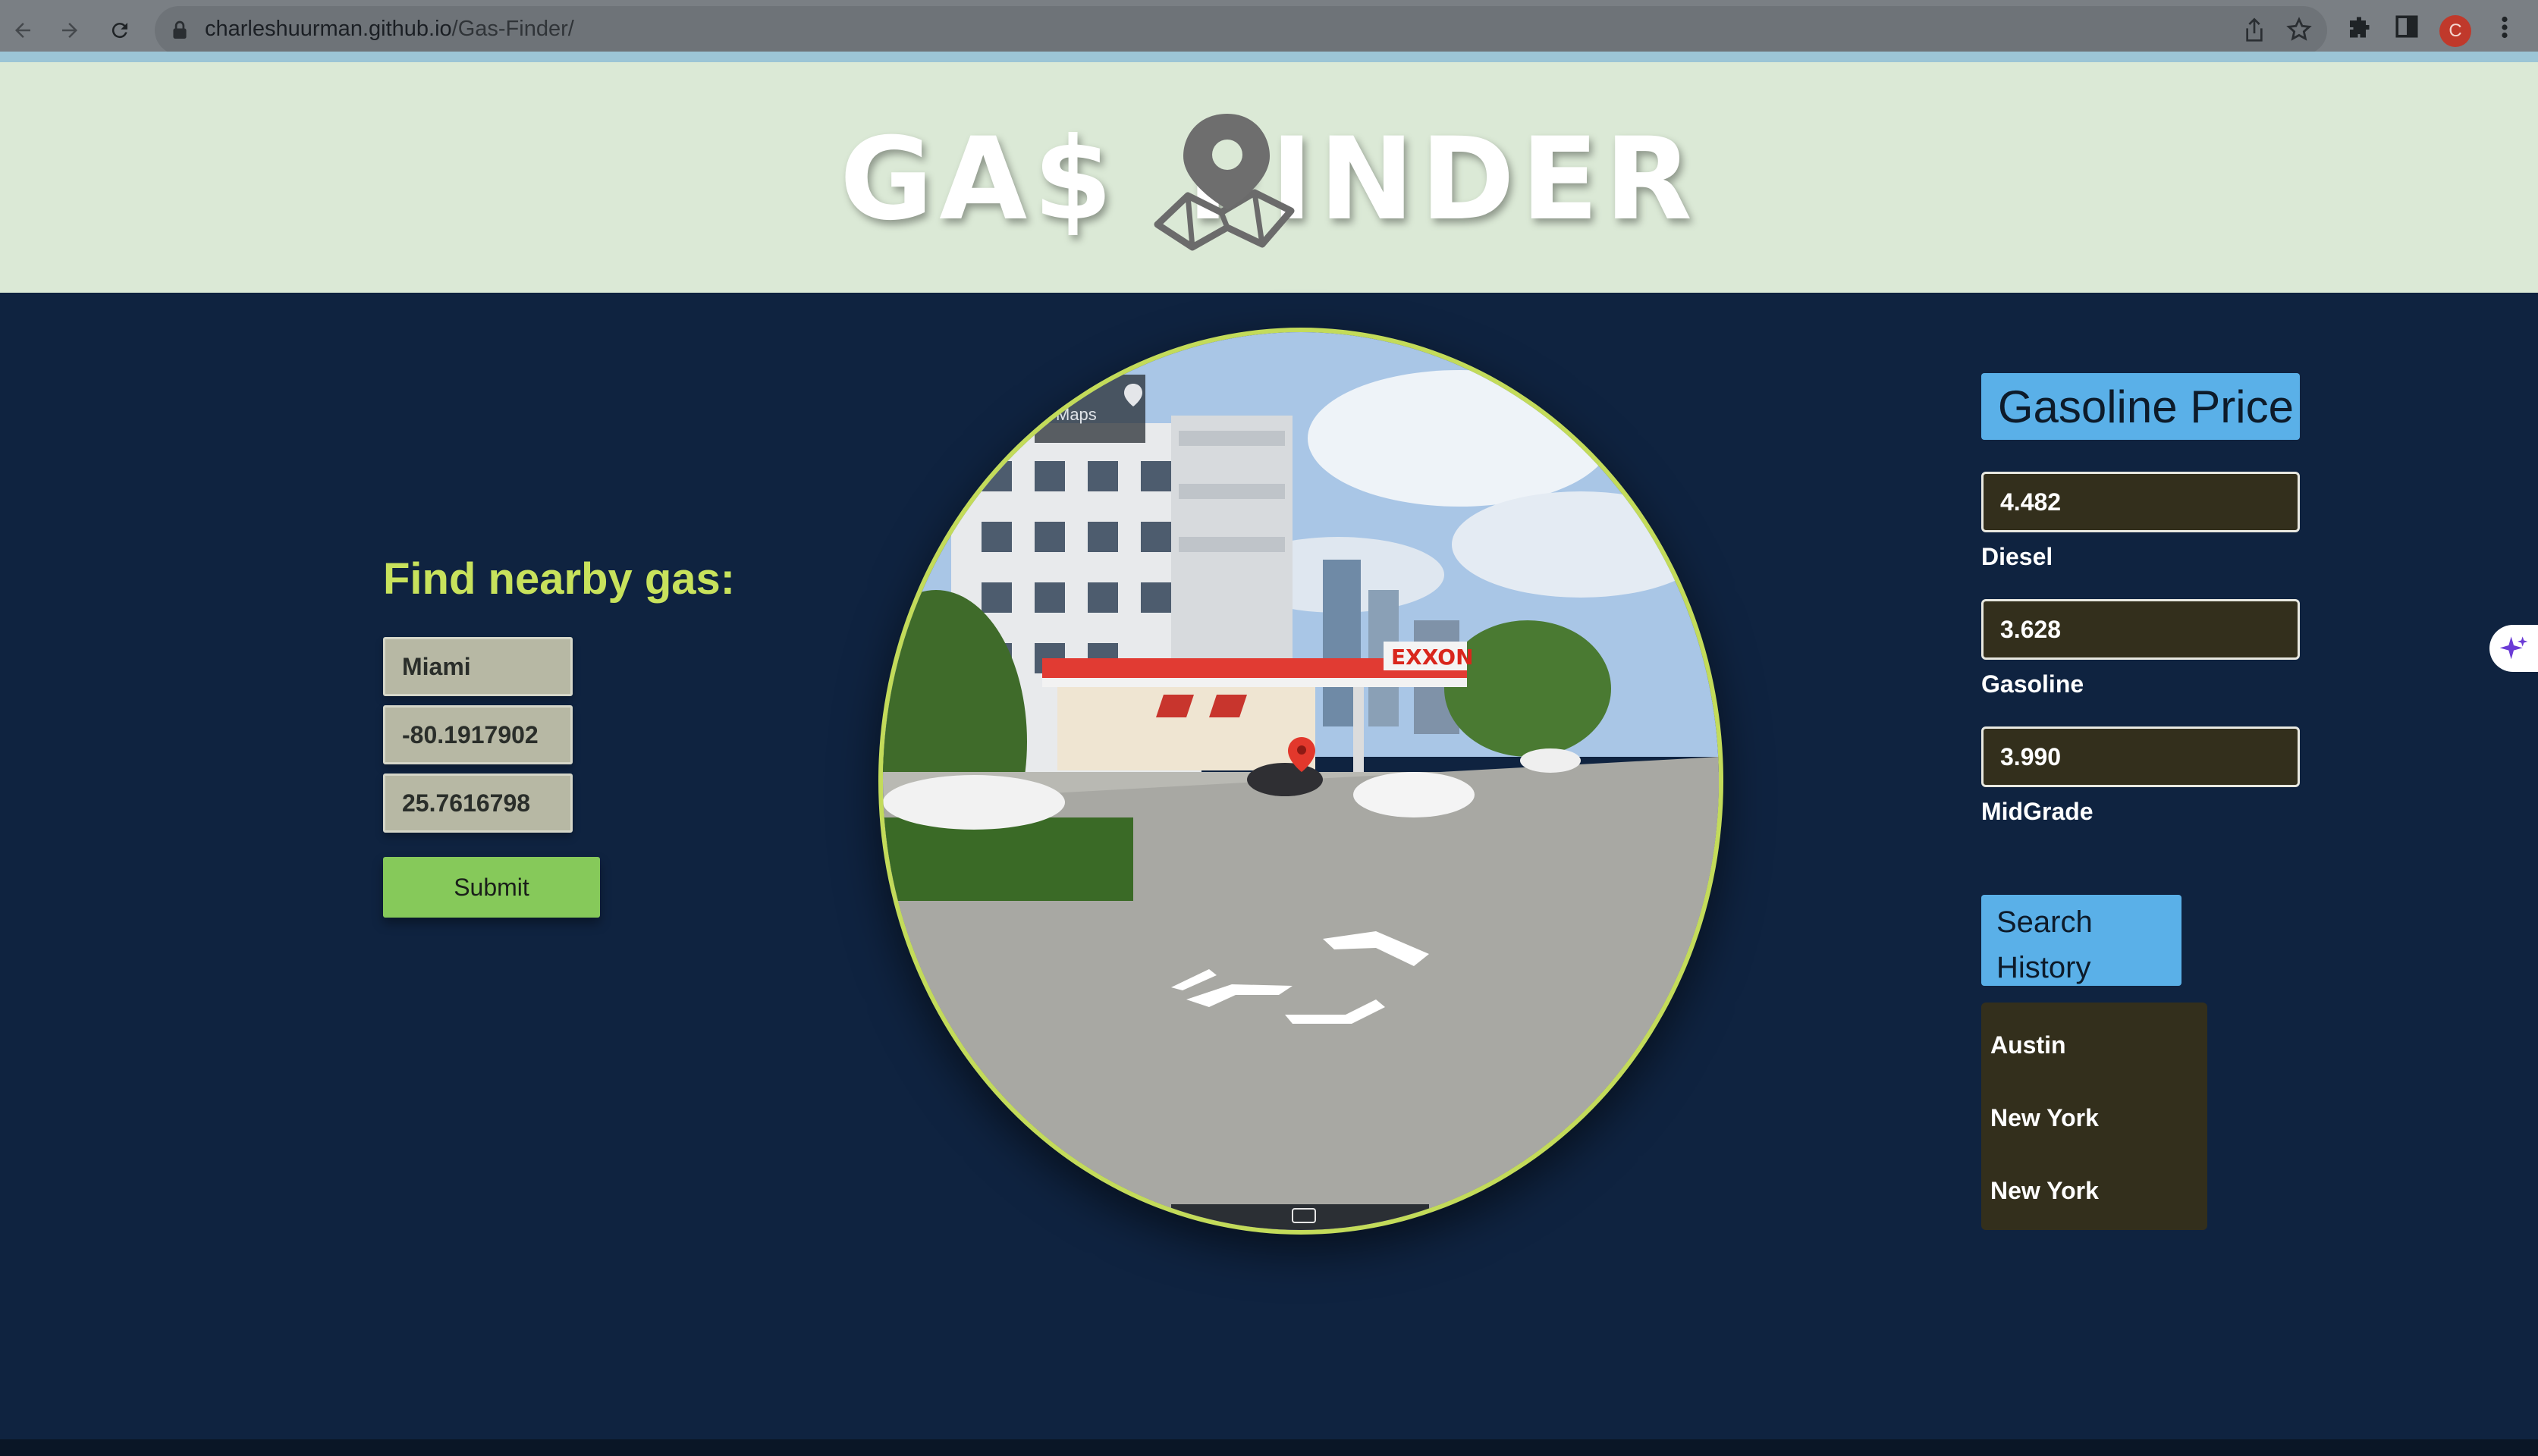 The height and width of the screenshot is (1456, 2538). I want to click on find-gas-title: Find nearby gas:, so click(559, 579).